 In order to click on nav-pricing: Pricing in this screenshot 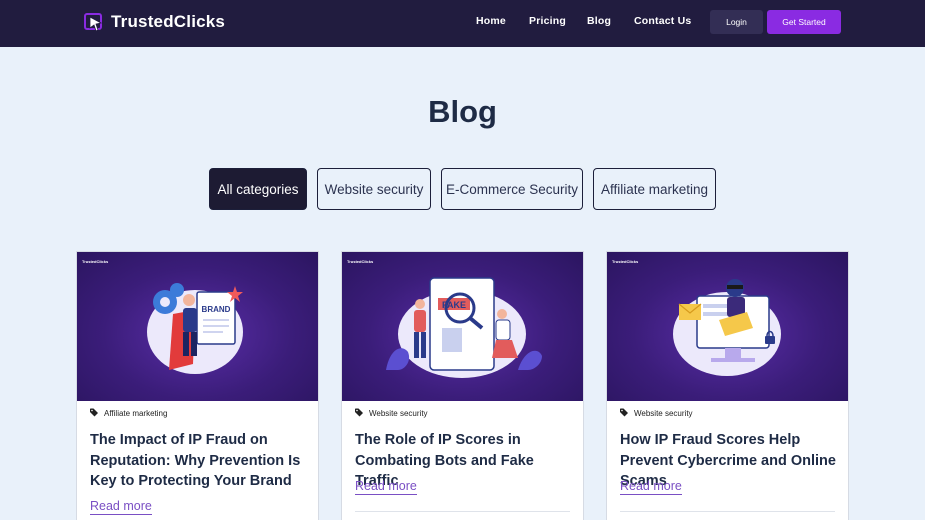, I will do `click(547, 21)`.